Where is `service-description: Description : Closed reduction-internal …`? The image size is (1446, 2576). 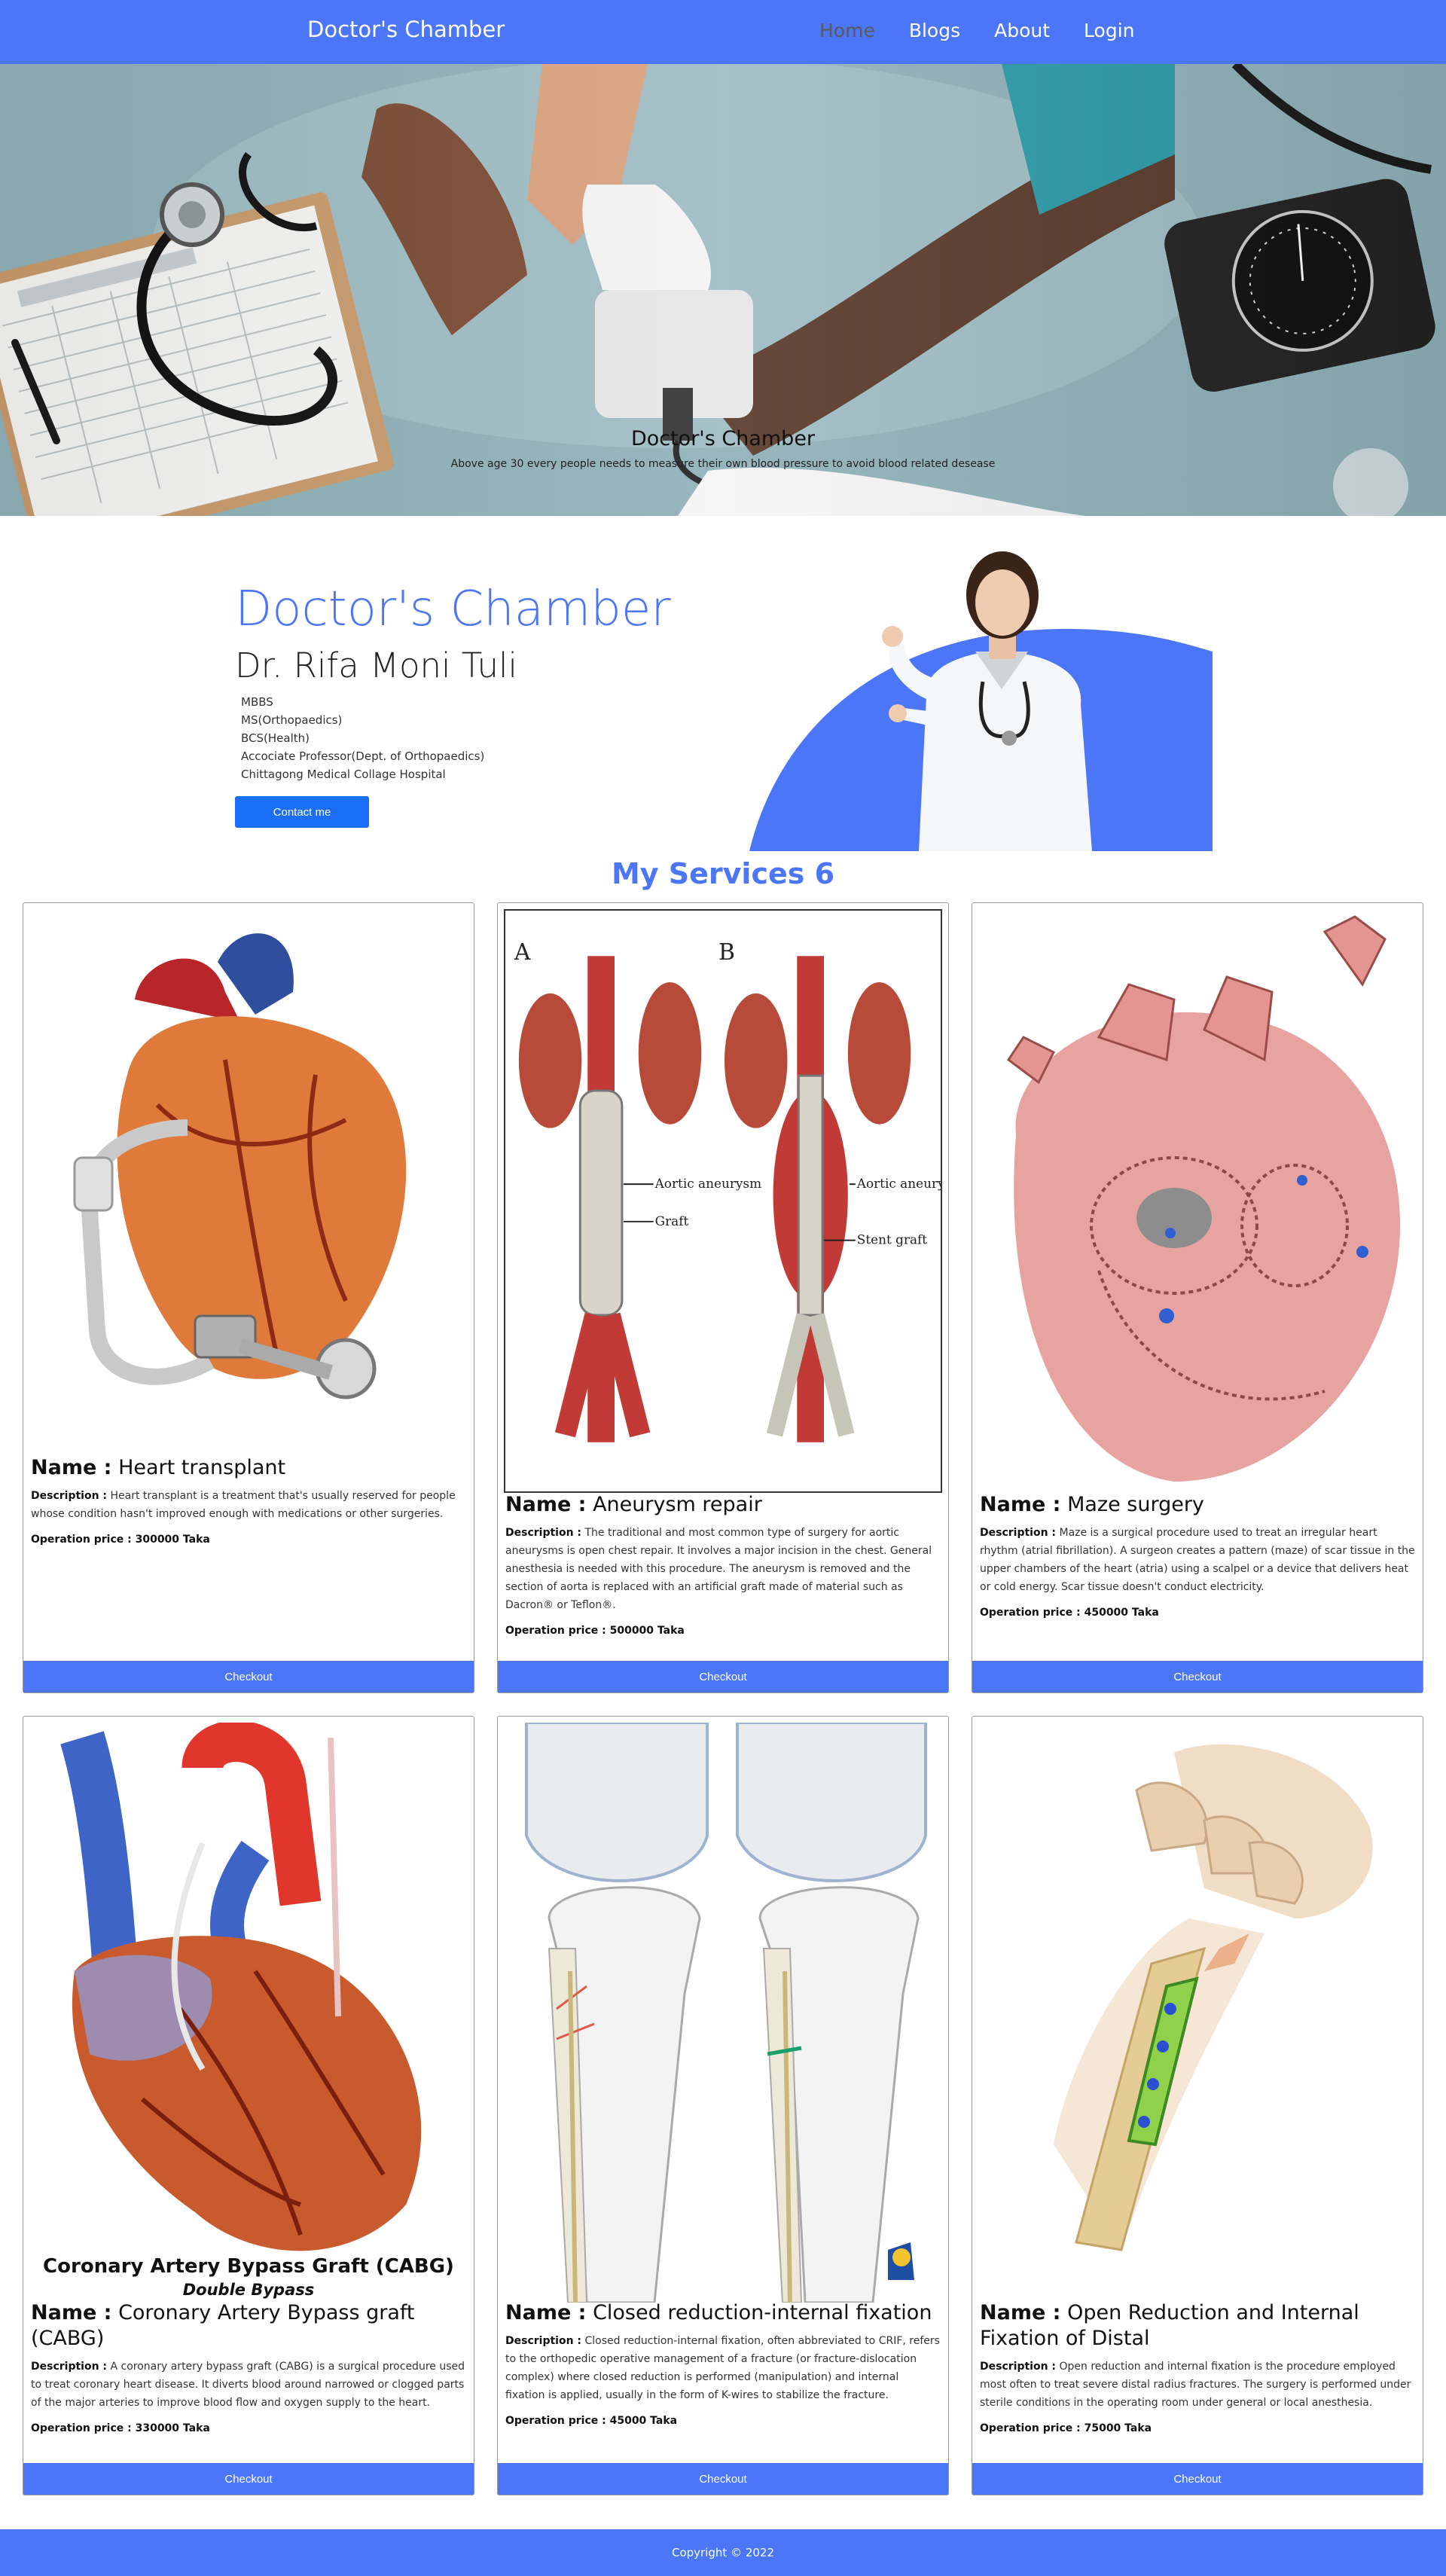 service-description: Description : Closed reduction-internal … is located at coordinates (722, 2368).